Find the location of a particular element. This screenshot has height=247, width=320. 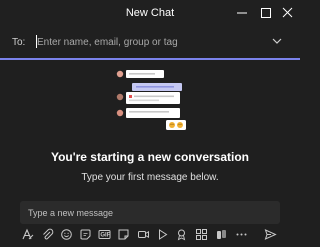

minimize-button is located at coordinates (242, 13).